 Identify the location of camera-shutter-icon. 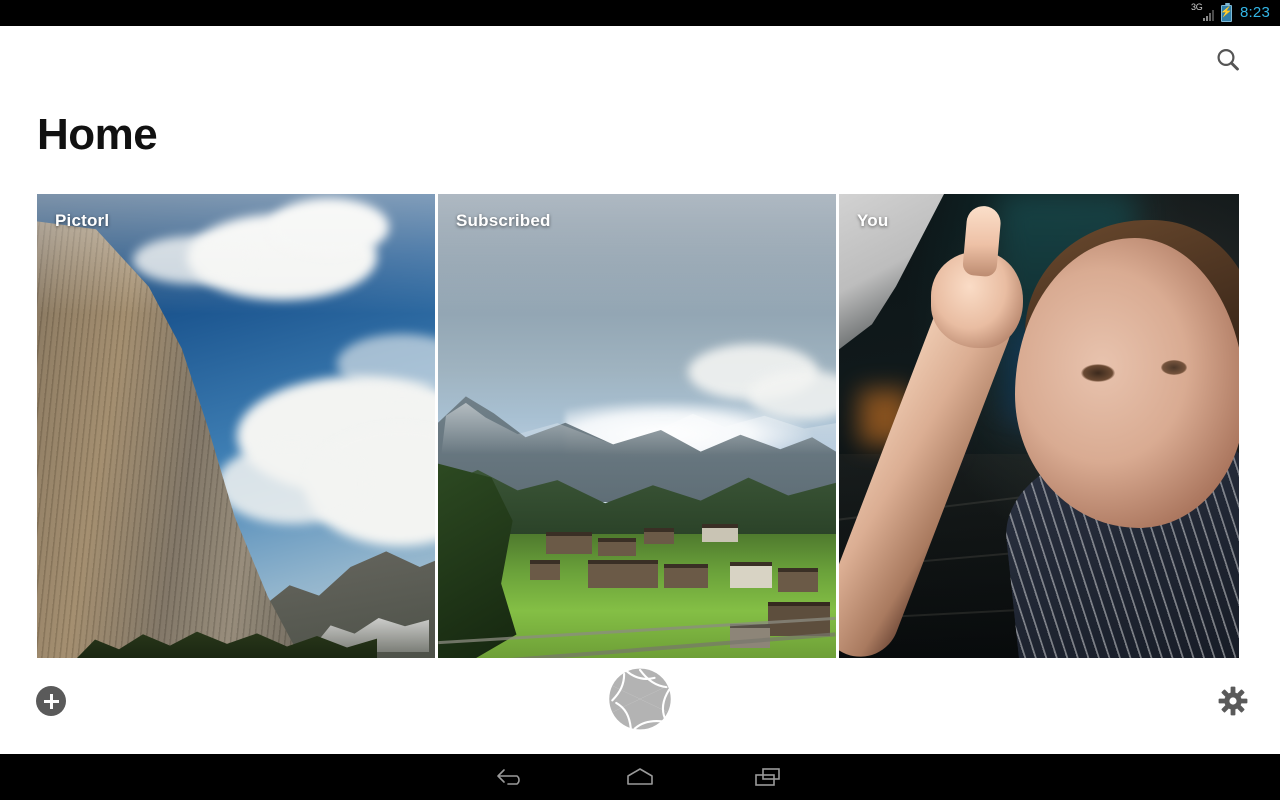
(640, 699).